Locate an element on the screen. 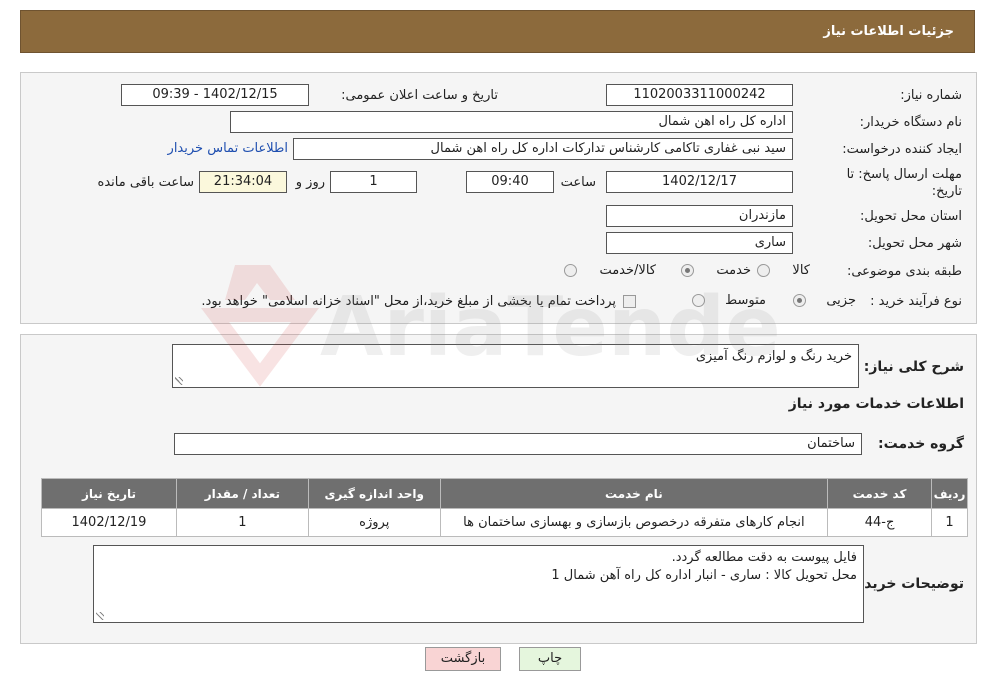  col-need-date: تاریخ نیاز is located at coordinates (109, 493).